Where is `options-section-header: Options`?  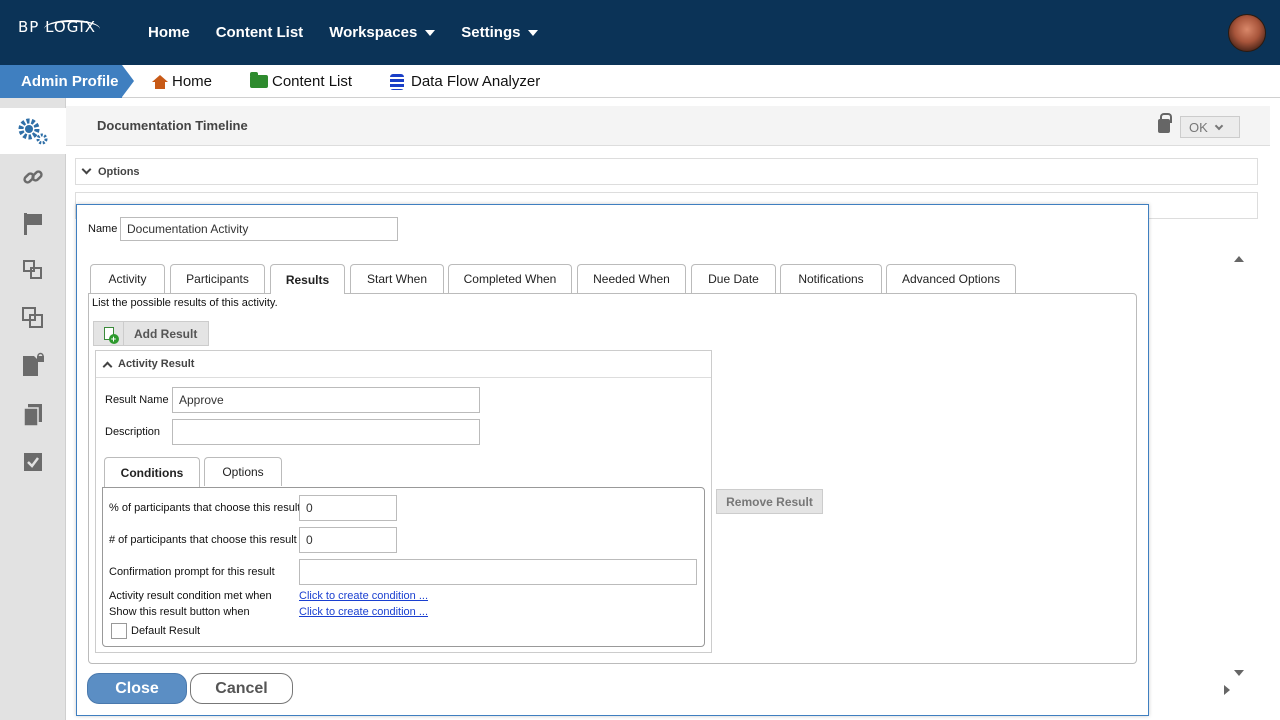
options-section-header: Options is located at coordinates (666, 171).